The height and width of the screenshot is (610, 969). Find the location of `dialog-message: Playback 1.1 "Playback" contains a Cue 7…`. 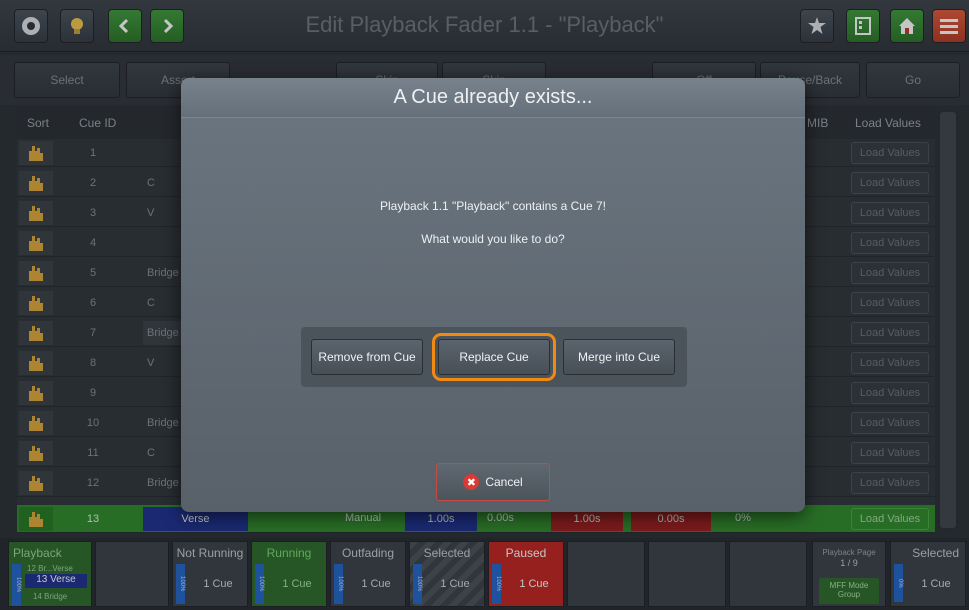

dialog-message: Playback 1.1 "Playback" contains a Cue 7… is located at coordinates (493, 206).